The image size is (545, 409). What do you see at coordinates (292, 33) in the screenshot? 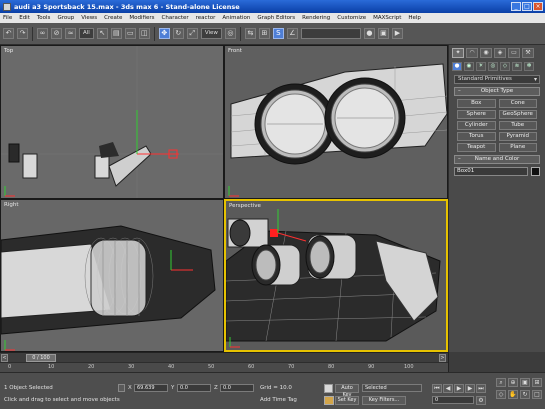
I see `angle-snap-icon: ∠` at bounding box center [292, 33].